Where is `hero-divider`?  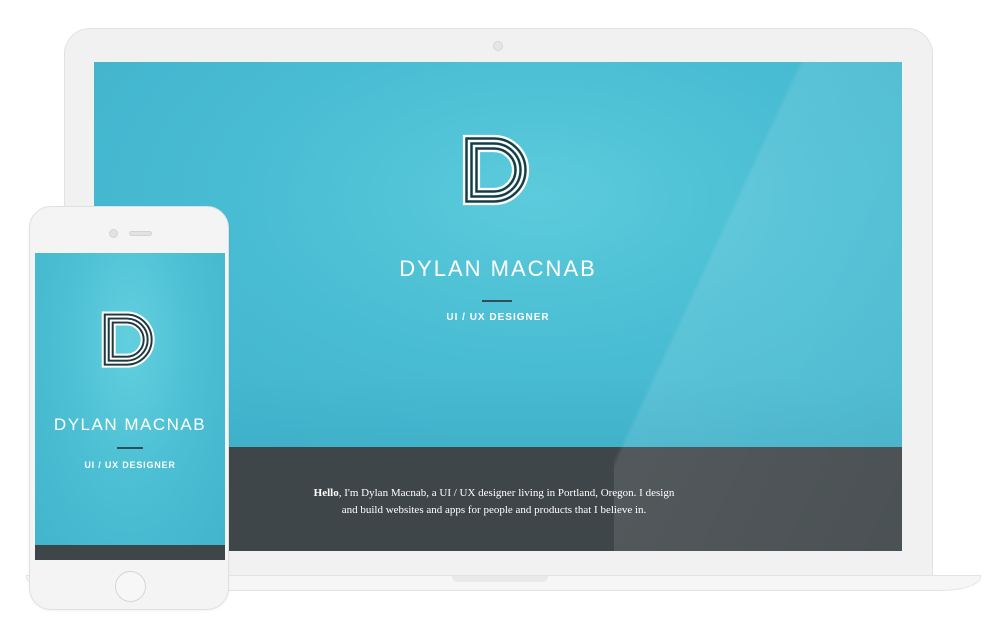
hero-divider is located at coordinates (497, 301).